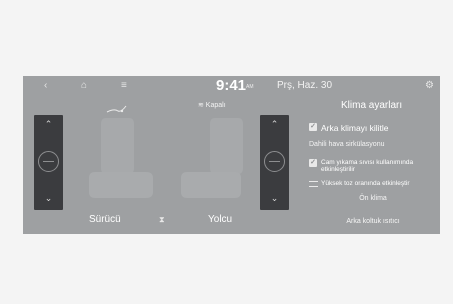  Describe the element at coordinates (45, 86) in the screenshot. I see `back-icon: ‹` at that location.